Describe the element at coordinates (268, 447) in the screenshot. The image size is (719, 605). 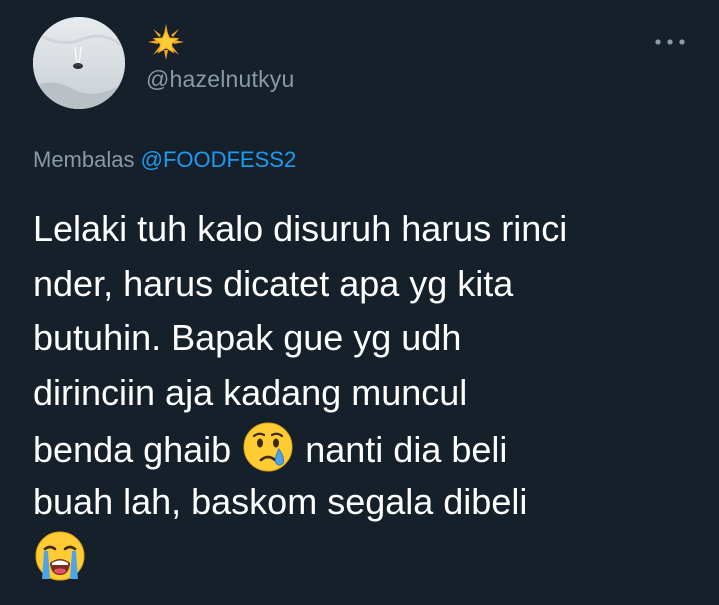
I see `crying-face-emoji-icon` at that location.